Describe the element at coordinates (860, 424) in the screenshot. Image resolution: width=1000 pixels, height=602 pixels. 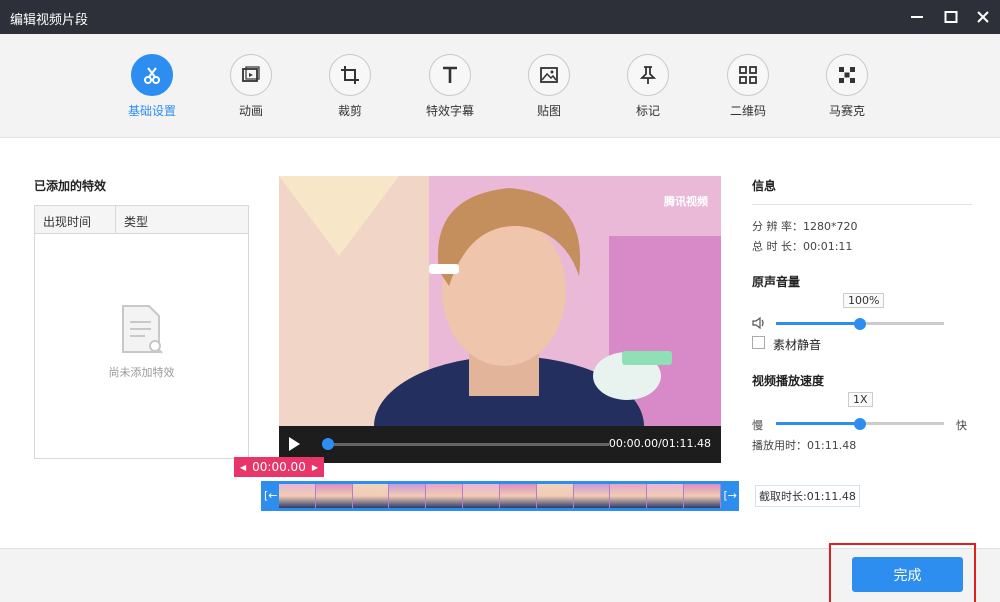
I see `speed-handle` at that location.